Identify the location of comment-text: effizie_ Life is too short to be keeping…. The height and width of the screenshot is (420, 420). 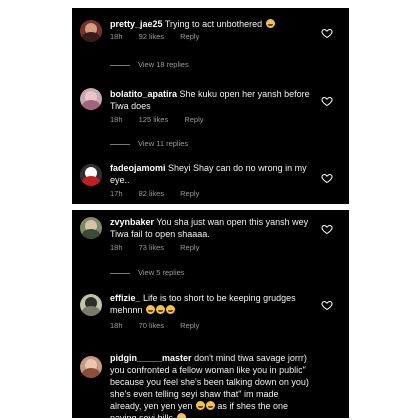
(210, 304).